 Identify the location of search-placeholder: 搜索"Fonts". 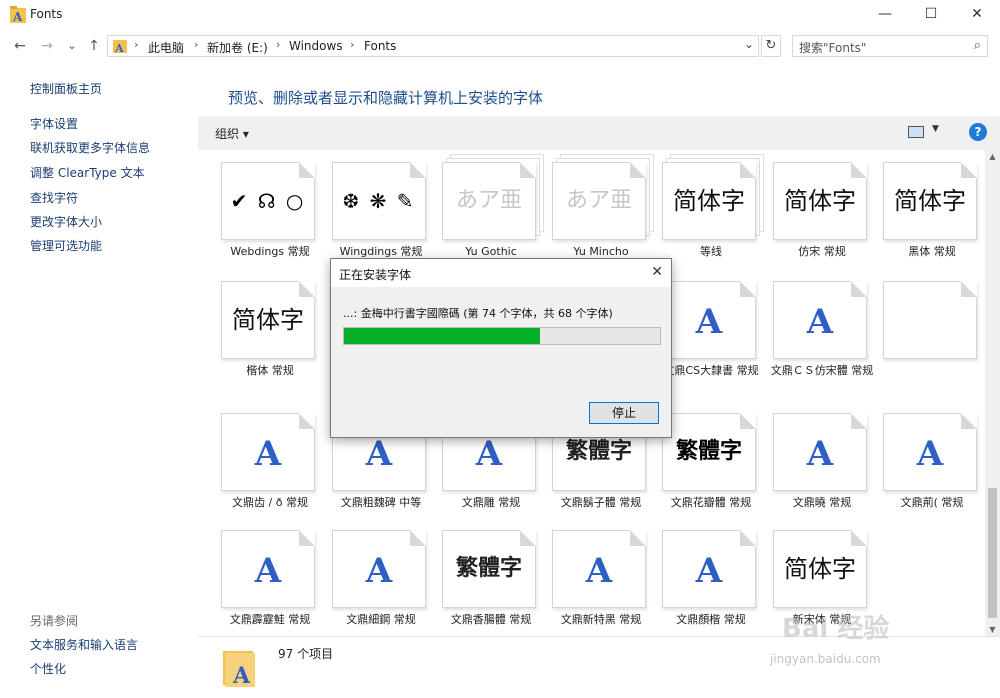
(833, 48).